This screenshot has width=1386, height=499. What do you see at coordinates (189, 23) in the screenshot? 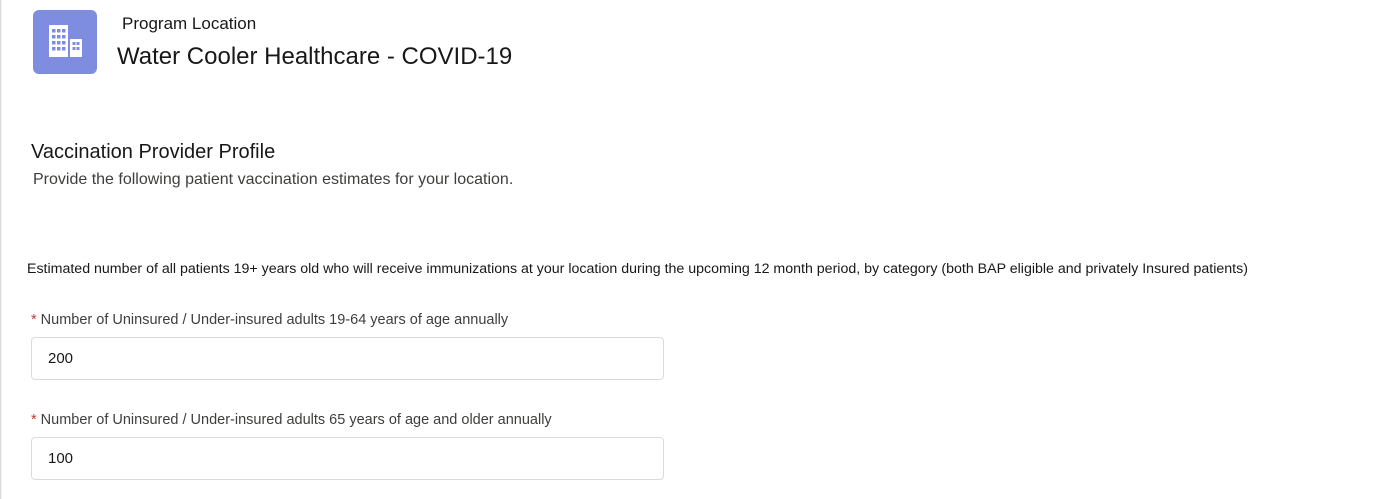
I see `record-type-label: Program Location` at bounding box center [189, 23].